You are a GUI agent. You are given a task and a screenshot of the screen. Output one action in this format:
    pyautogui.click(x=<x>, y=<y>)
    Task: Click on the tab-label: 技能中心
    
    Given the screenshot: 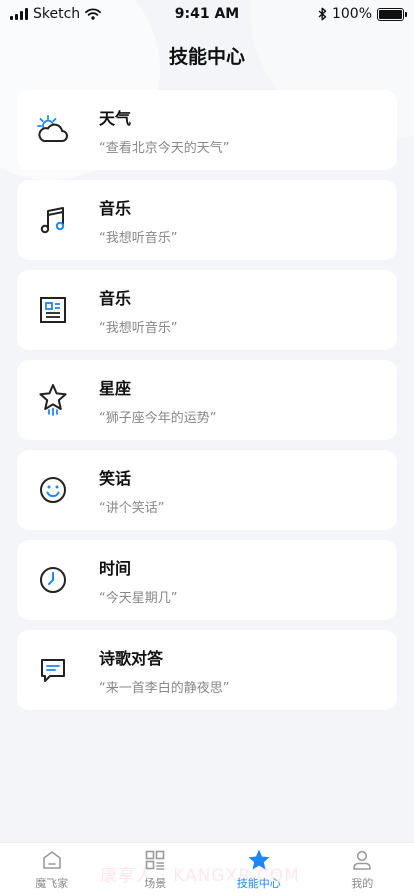 What is the action you would take?
    pyautogui.click(x=258, y=883)
    